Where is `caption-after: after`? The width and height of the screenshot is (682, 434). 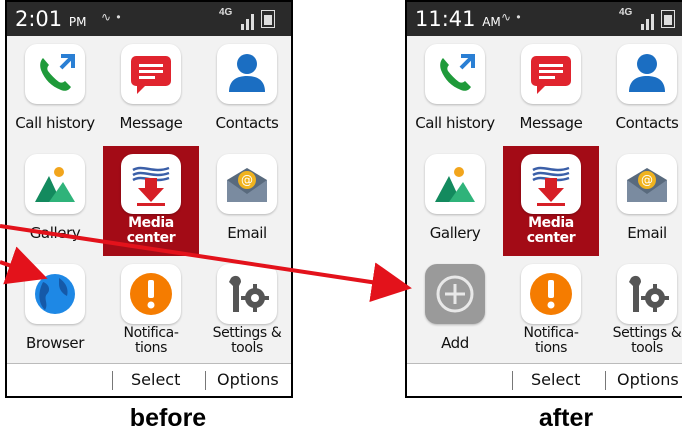
caption-after: after is located at coordinates (566, 418).